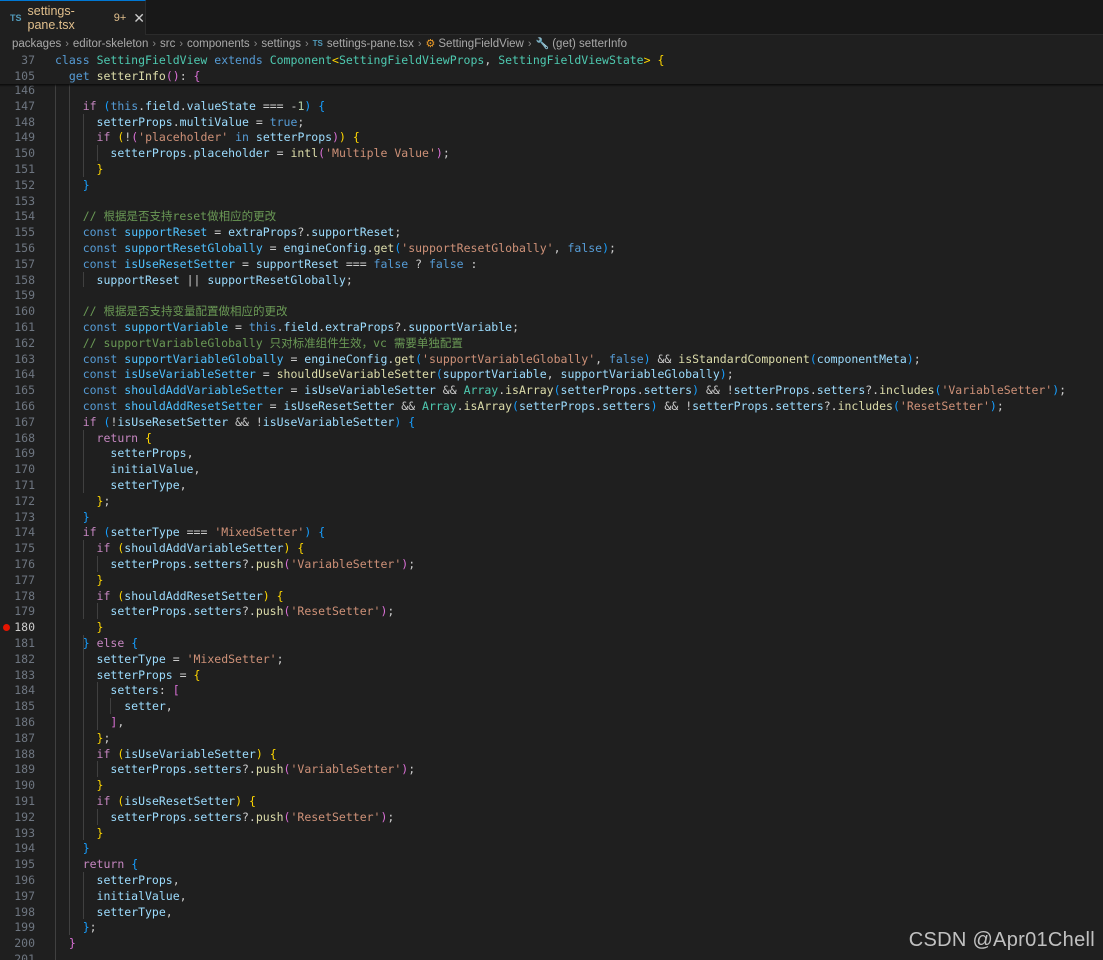 This screenshot has height=960, width=1103. Describe the element at coordinates (24, 279) in the screenshot. I see `line-number: 158` at that location.